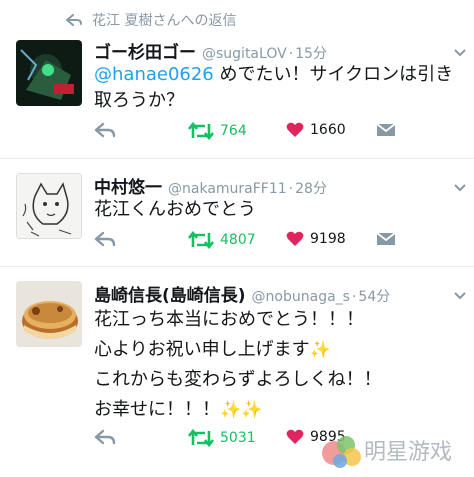  I want to click on tweet-header: 中村悠一 @nakamuraFF11 · 28分, so click(269, 185).